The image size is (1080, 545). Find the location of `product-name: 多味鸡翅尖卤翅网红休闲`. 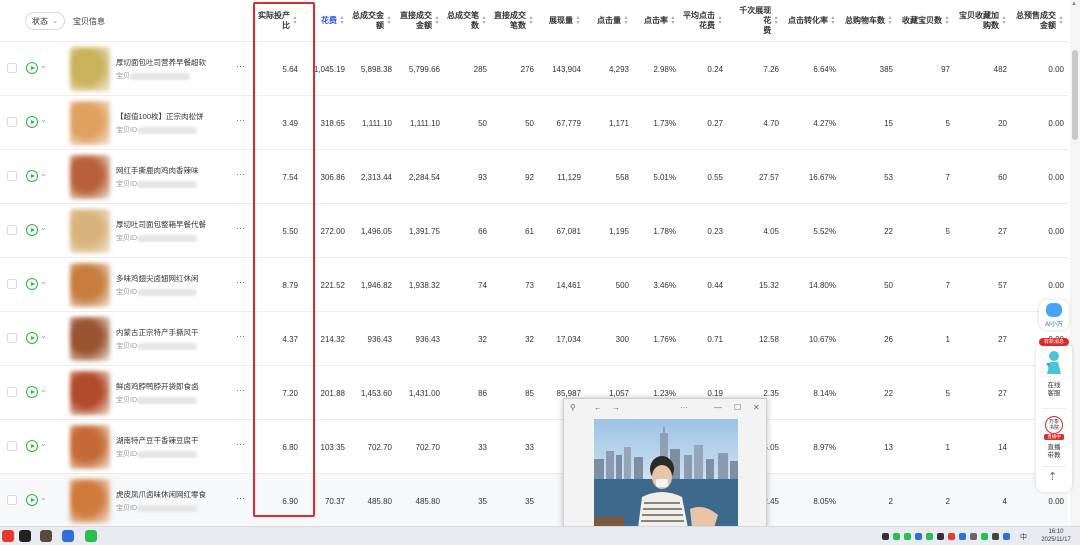

product-name: 多味鸡翅尖卤翅网红休闲 is located at coordinates (172, 278).